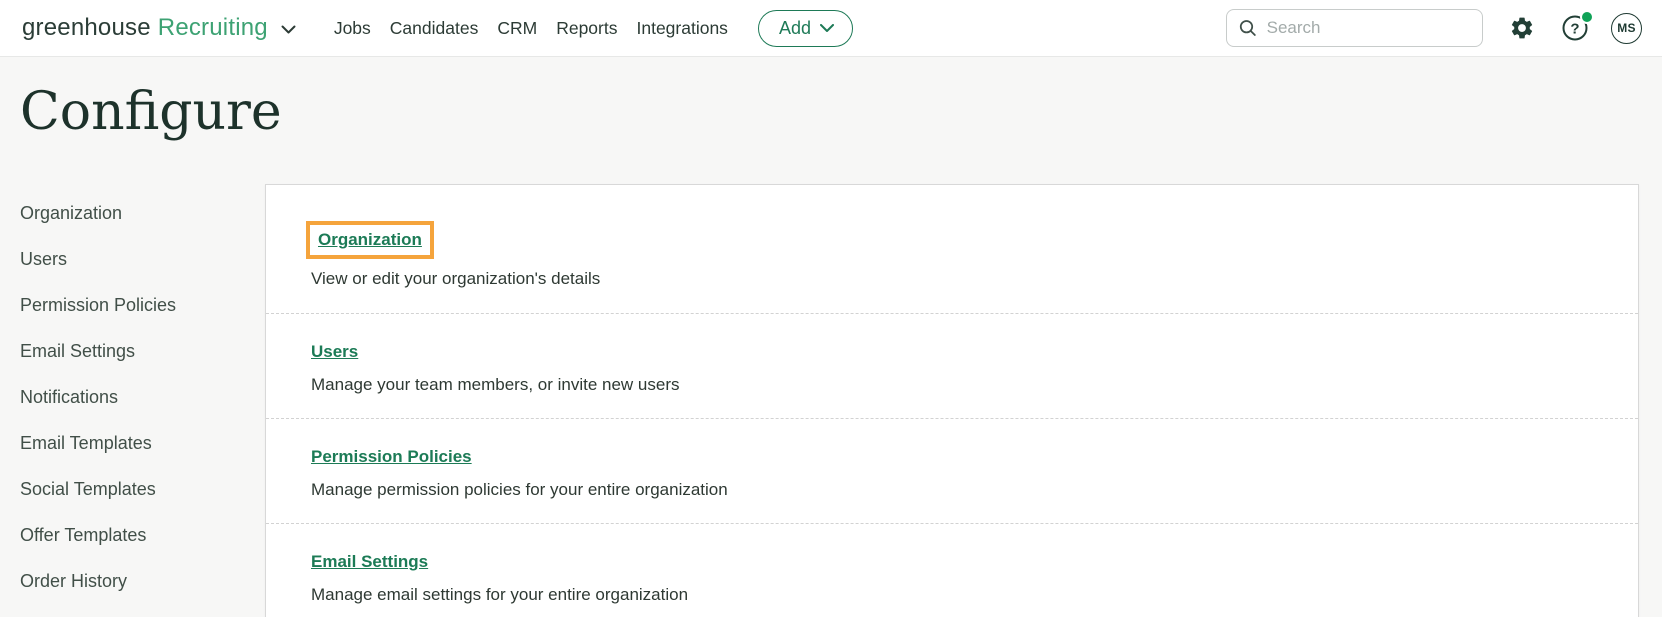  I want to click on sidebar-item-users: Users, so click(98, 259).